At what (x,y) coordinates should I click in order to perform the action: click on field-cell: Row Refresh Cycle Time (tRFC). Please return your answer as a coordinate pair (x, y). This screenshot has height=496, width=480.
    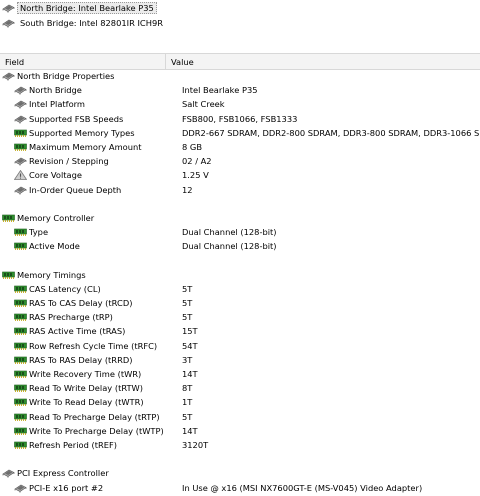
    Looking at the image, I should click on (91, 346).